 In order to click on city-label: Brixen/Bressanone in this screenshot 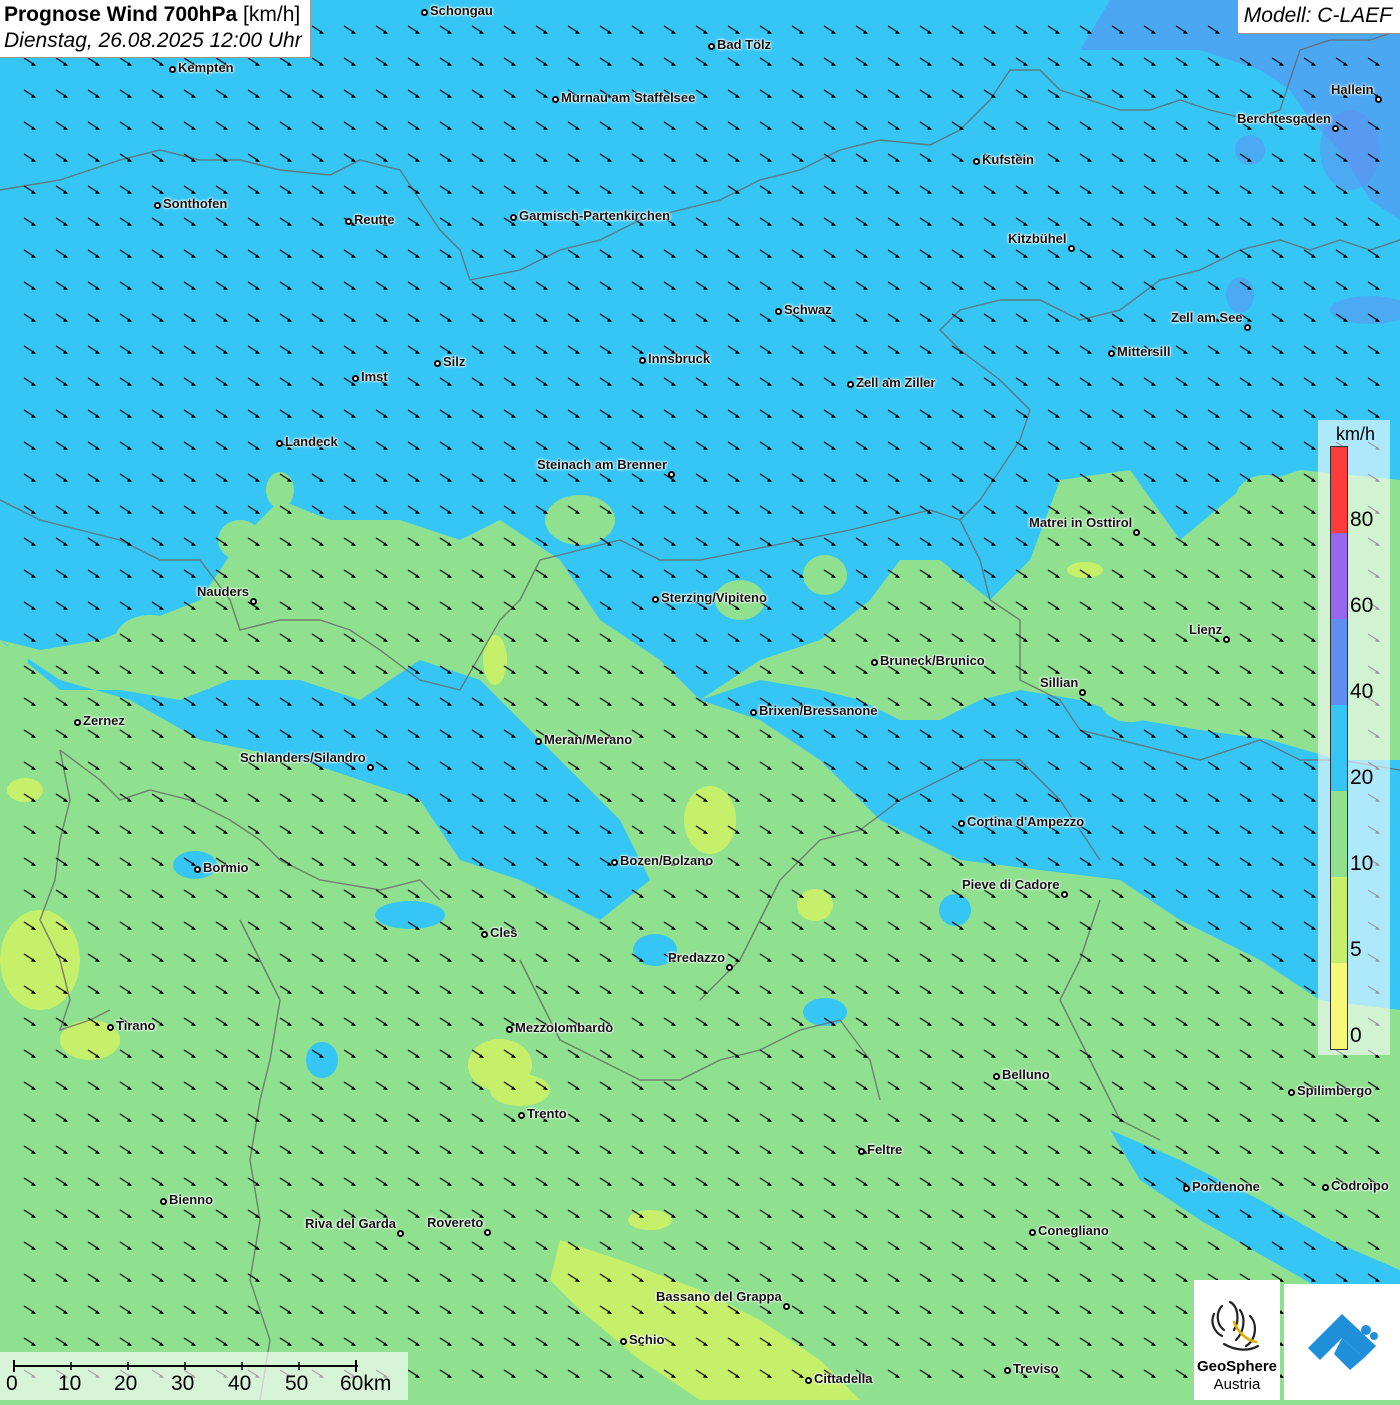, I will do `click(818, 710)`.